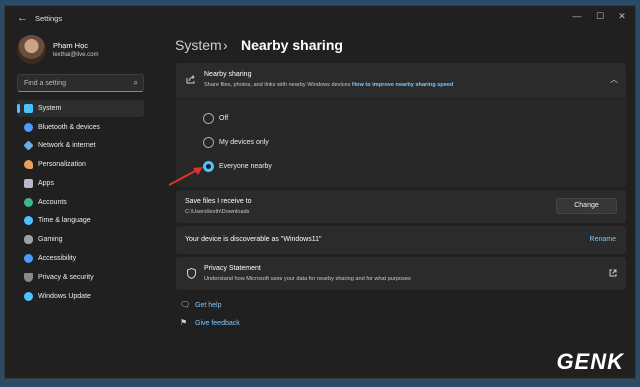  What do you see at coordinates (185, 304) in the screenshot?
I see `help-icon: 🗨` at bounding box center [185, 304].